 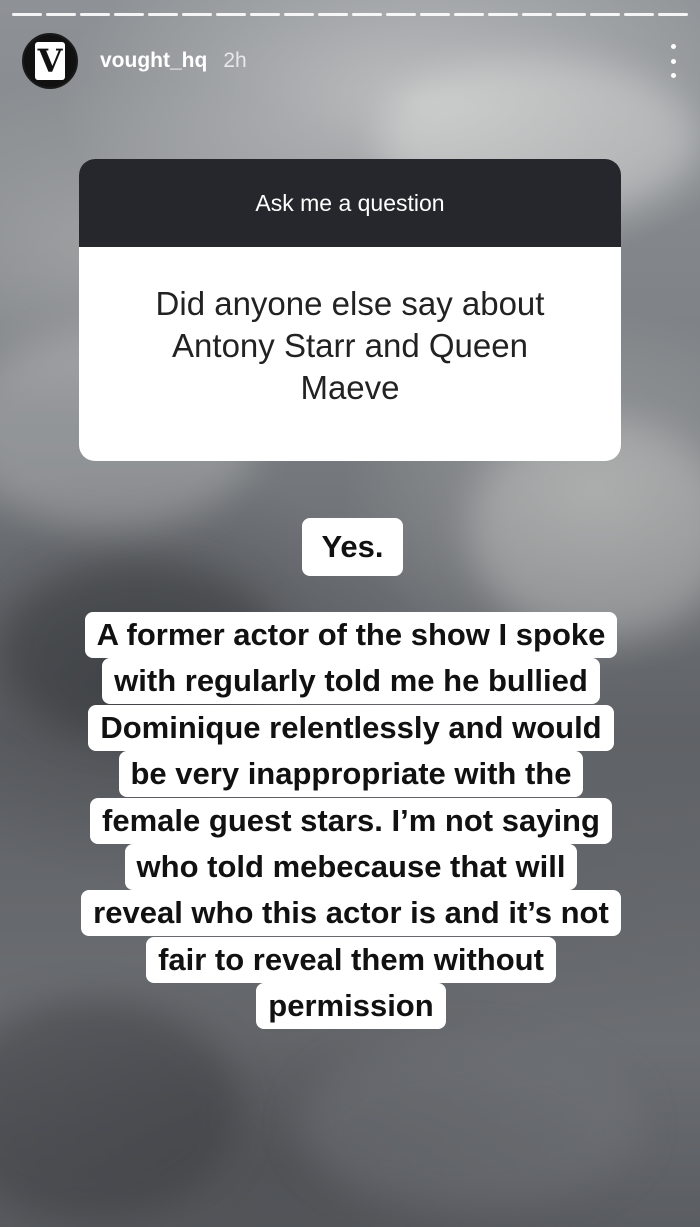 What do you see at coordinates (351, 635) in the screenshot?
I see `answer-line: A former actor of the show I spoke` at bounding box center [351, 635].